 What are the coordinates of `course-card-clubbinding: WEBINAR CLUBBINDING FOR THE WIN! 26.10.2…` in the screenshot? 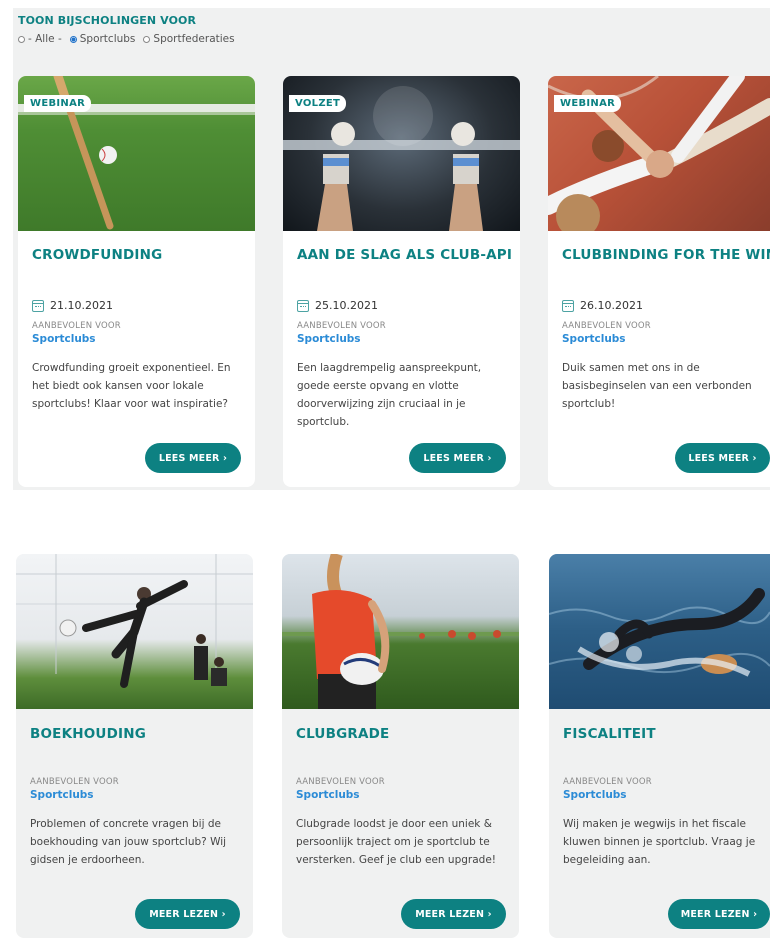 It's located at (659, 281).